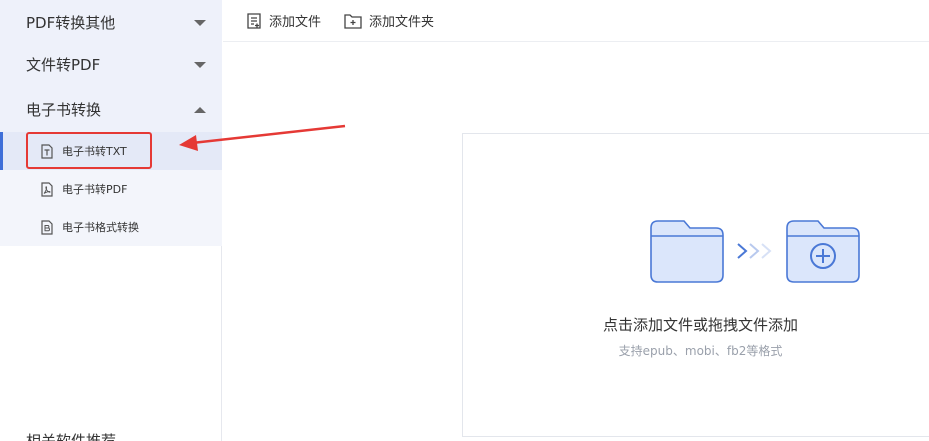  Describe the element at coordinates (254, 20) in the screenshot. I see `add-file-icon` at that location.